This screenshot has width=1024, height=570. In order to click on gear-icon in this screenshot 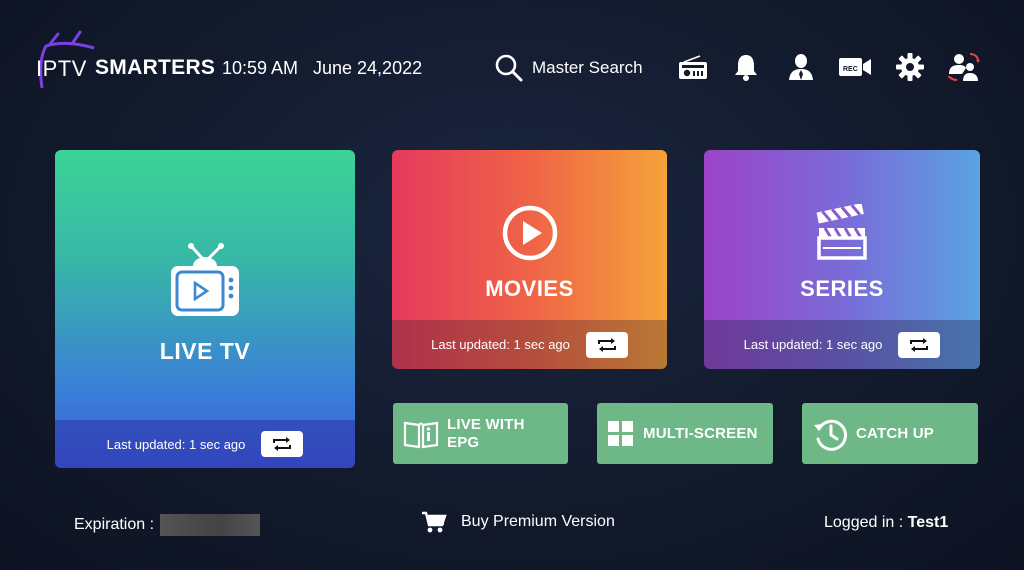, I will do `click(910, 67)`.